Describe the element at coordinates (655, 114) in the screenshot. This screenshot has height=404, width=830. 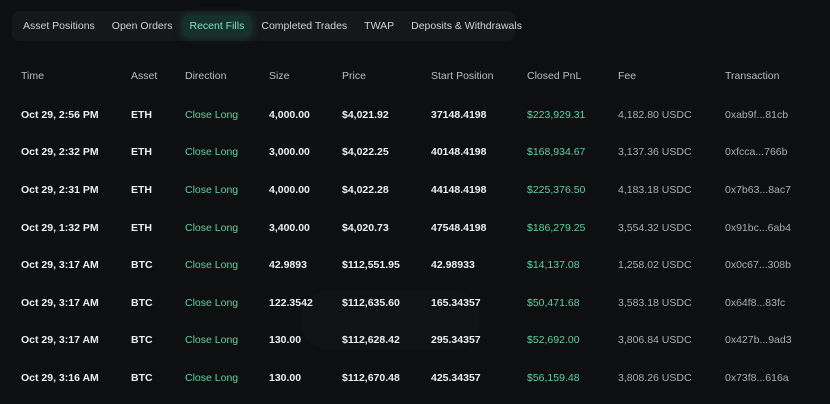
I see `fee-cell: 4,182.80 USDC` at that location.